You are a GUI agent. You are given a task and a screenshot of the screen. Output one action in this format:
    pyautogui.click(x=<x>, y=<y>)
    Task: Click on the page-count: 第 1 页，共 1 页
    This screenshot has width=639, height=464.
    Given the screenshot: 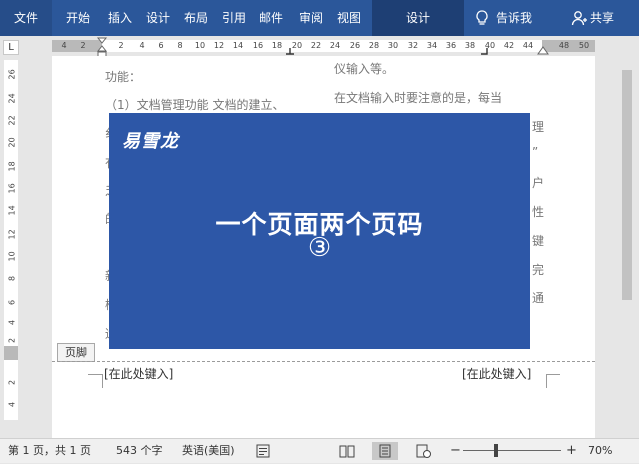 What is the action you would take?
    pyautogui.click(x=49, y=451)
    